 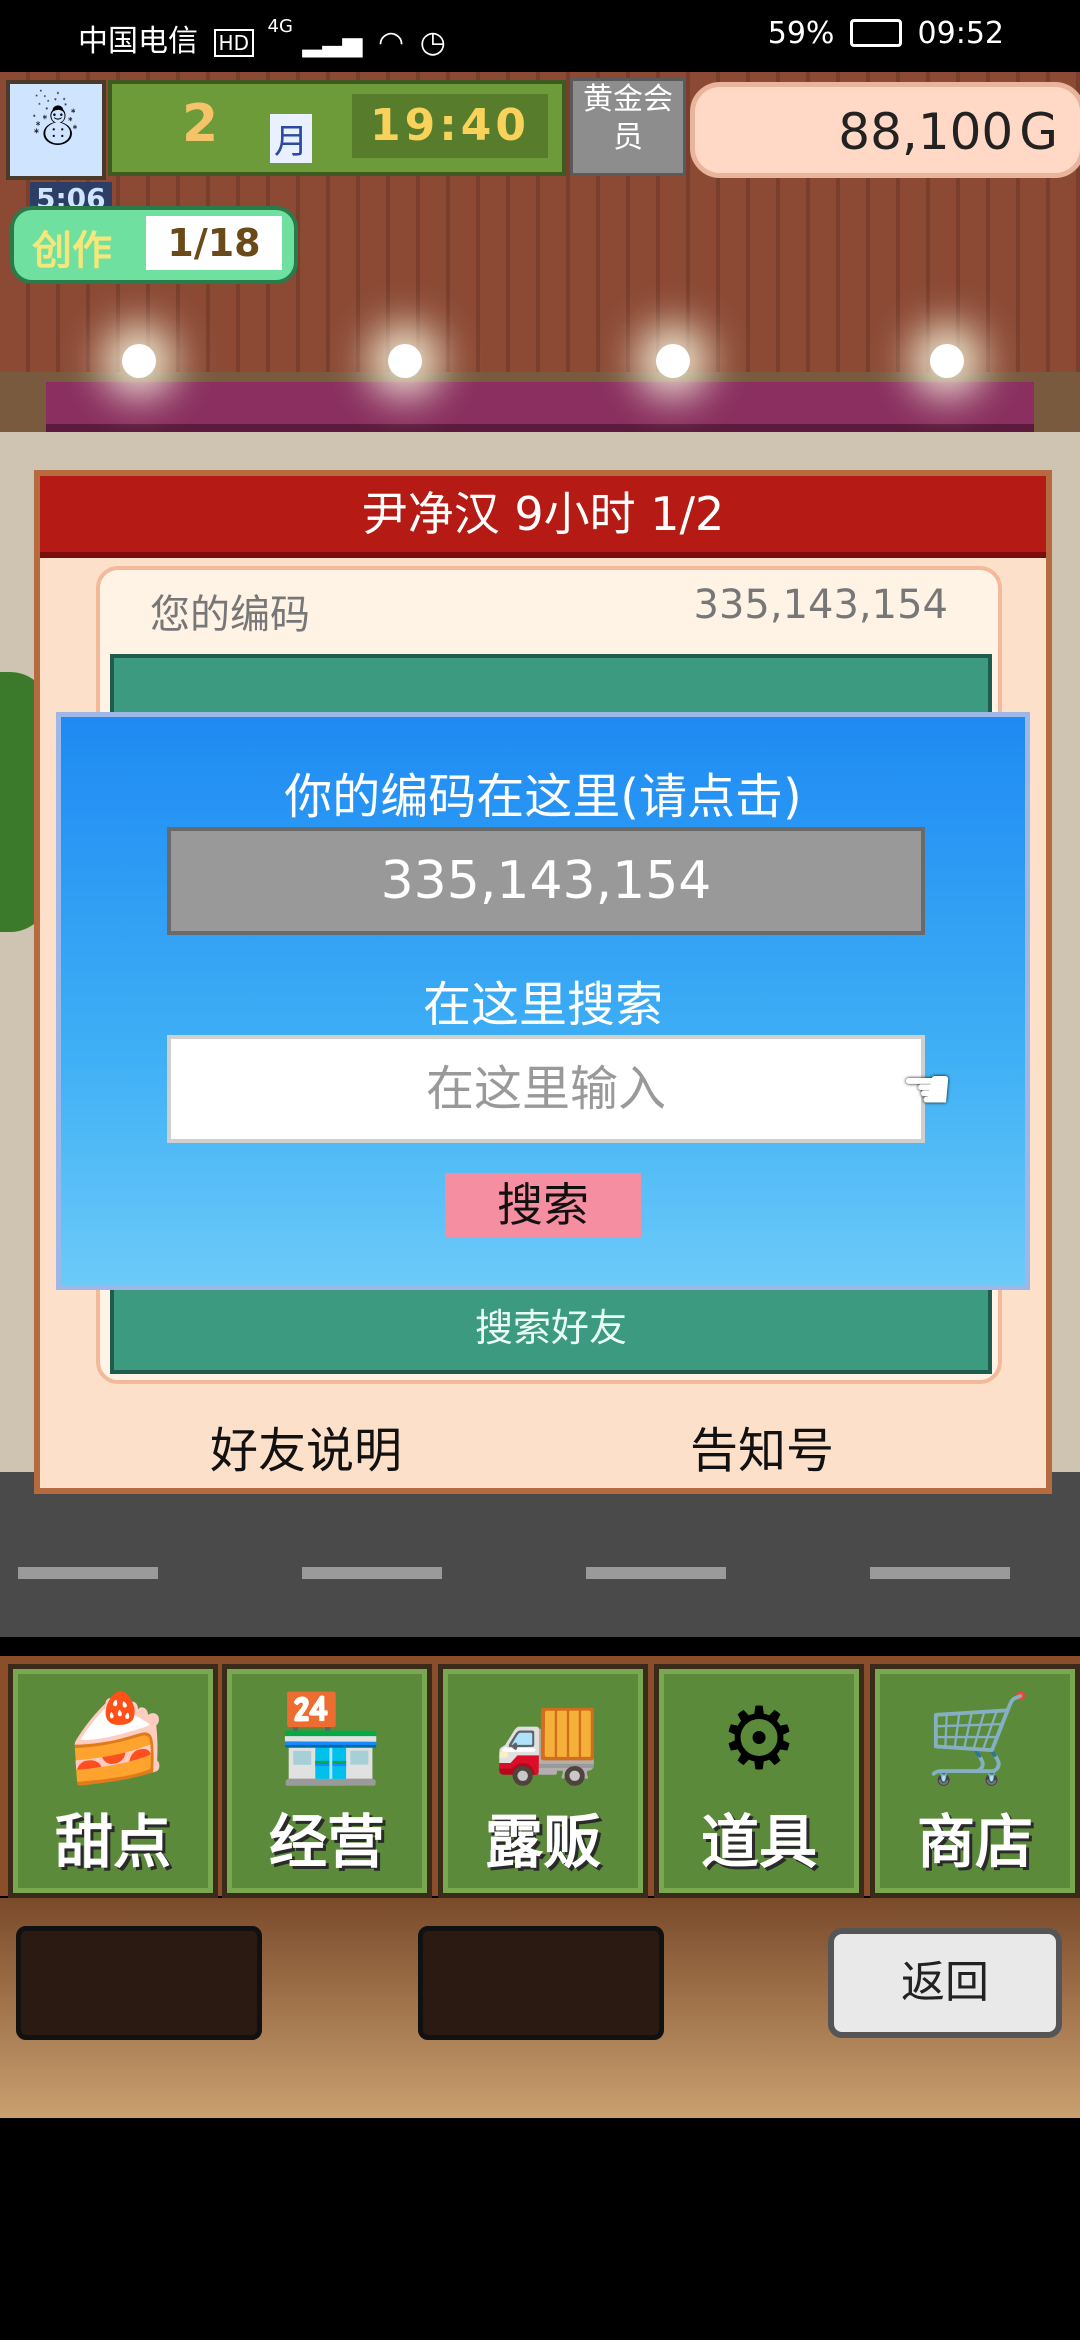 I want to click on nav-label: 经营, so click(x=326, y=1842).